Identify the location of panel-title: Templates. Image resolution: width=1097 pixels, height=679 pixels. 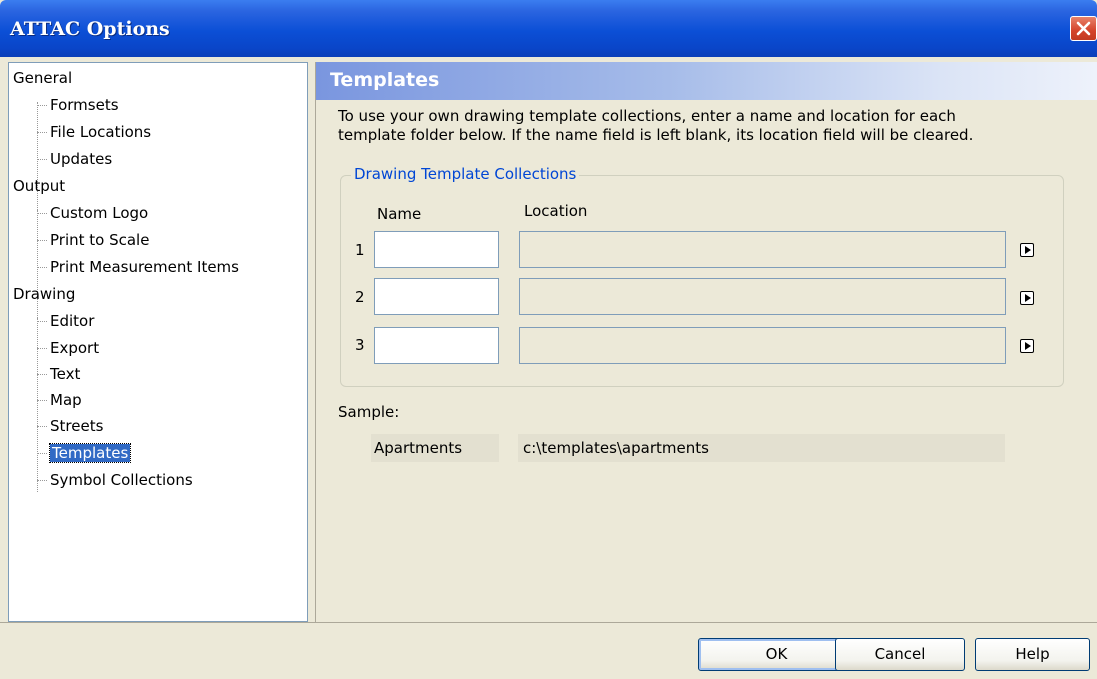
(385, 80).